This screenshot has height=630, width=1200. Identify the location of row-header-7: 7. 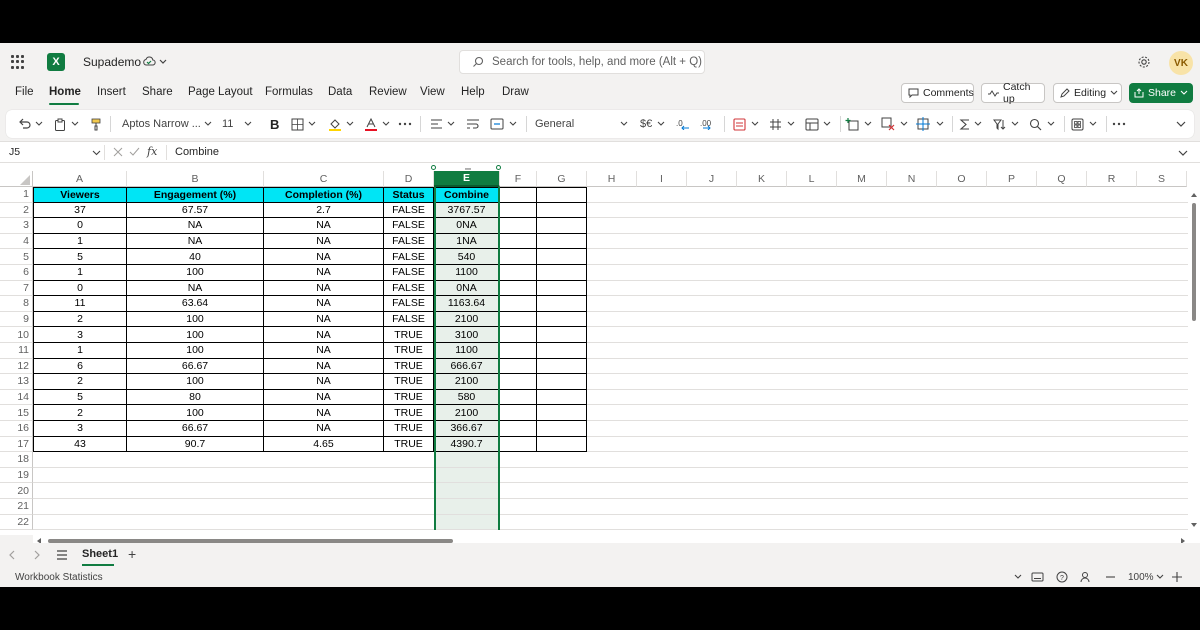
(16, 288).